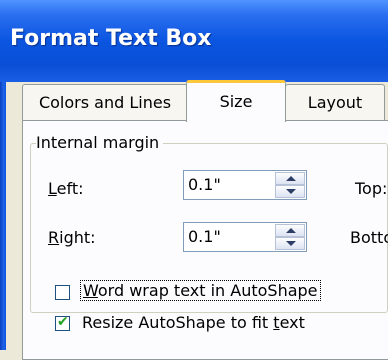 The image size is (388, 360). Describe the element at coordinates (204, 184) in the screenshot. I see `left-margin-input: 0.1"` at that location.